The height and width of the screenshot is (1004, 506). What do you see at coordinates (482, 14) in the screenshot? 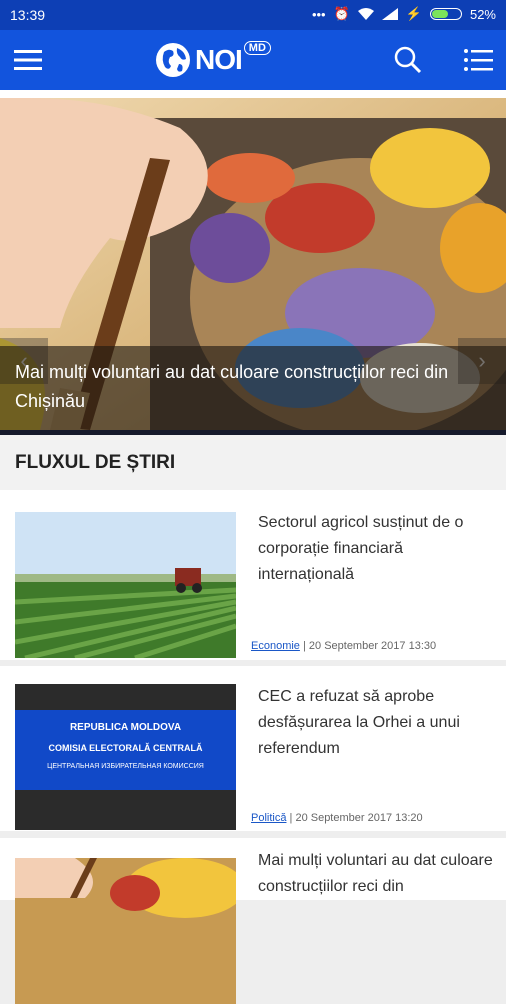
I see `battery-percent: 52%` at bounding box center [482, 14].